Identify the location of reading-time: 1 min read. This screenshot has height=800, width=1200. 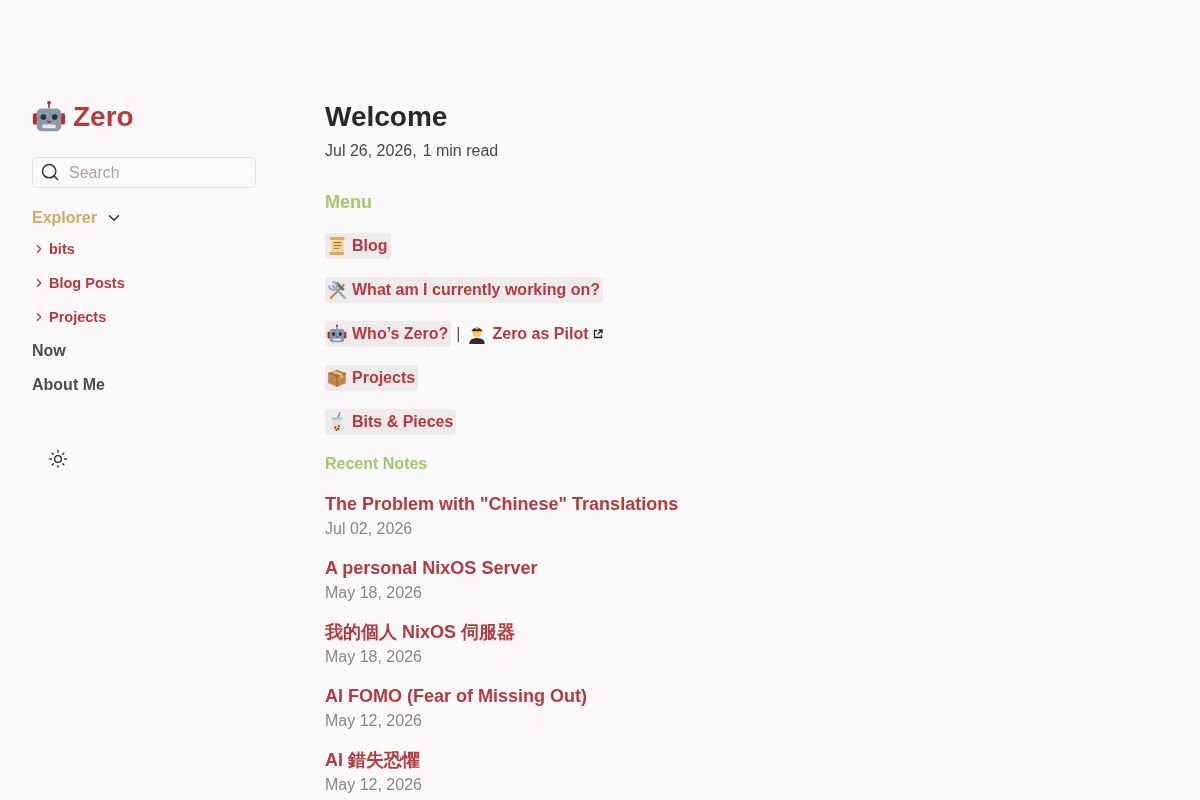
(460, 151).